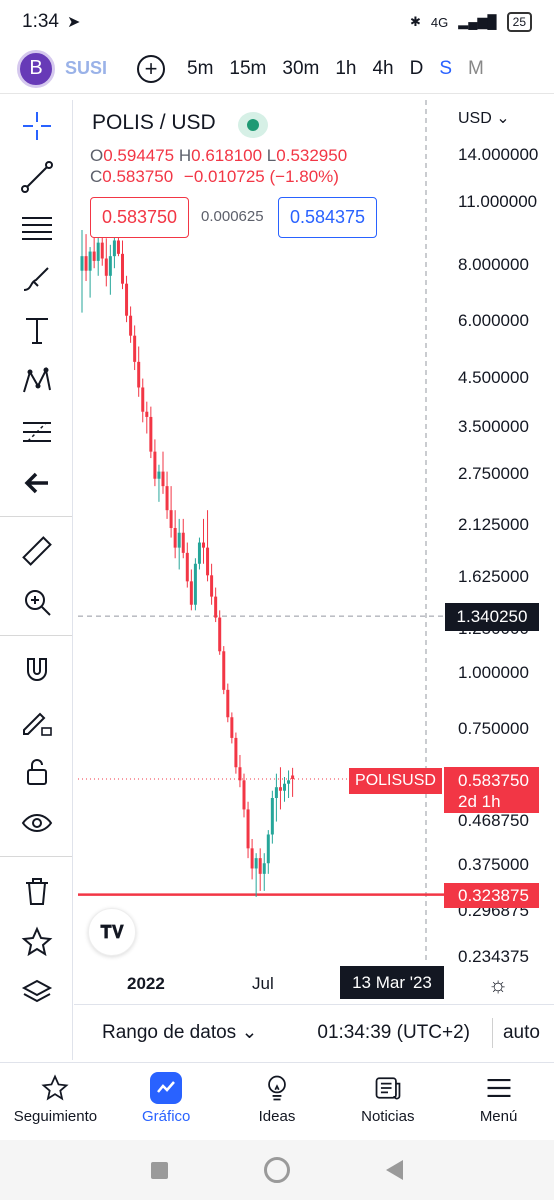 The image size is (554, 1200). What do you see at coordinates (491, 895) in the screenshot?
I see `horizontal-line-price: 0.323875` at bounding box center [491, 895].